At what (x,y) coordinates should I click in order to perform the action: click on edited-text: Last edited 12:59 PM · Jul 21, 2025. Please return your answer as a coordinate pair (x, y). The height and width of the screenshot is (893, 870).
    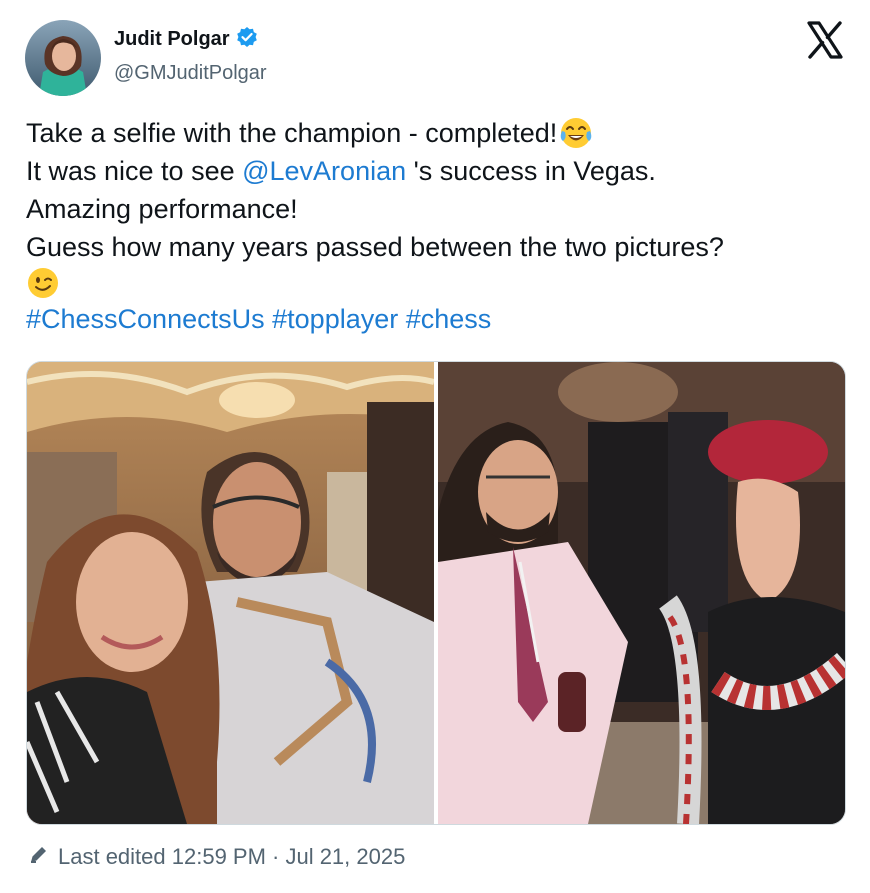
    Looking at the image, I should click on (232, 856).